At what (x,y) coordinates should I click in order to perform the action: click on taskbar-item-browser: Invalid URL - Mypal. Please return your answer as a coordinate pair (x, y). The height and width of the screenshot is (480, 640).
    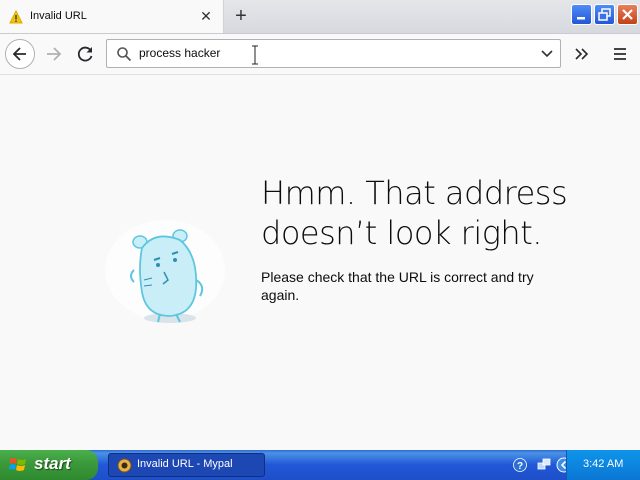
    Looking at the image, I should click on (186, 465).